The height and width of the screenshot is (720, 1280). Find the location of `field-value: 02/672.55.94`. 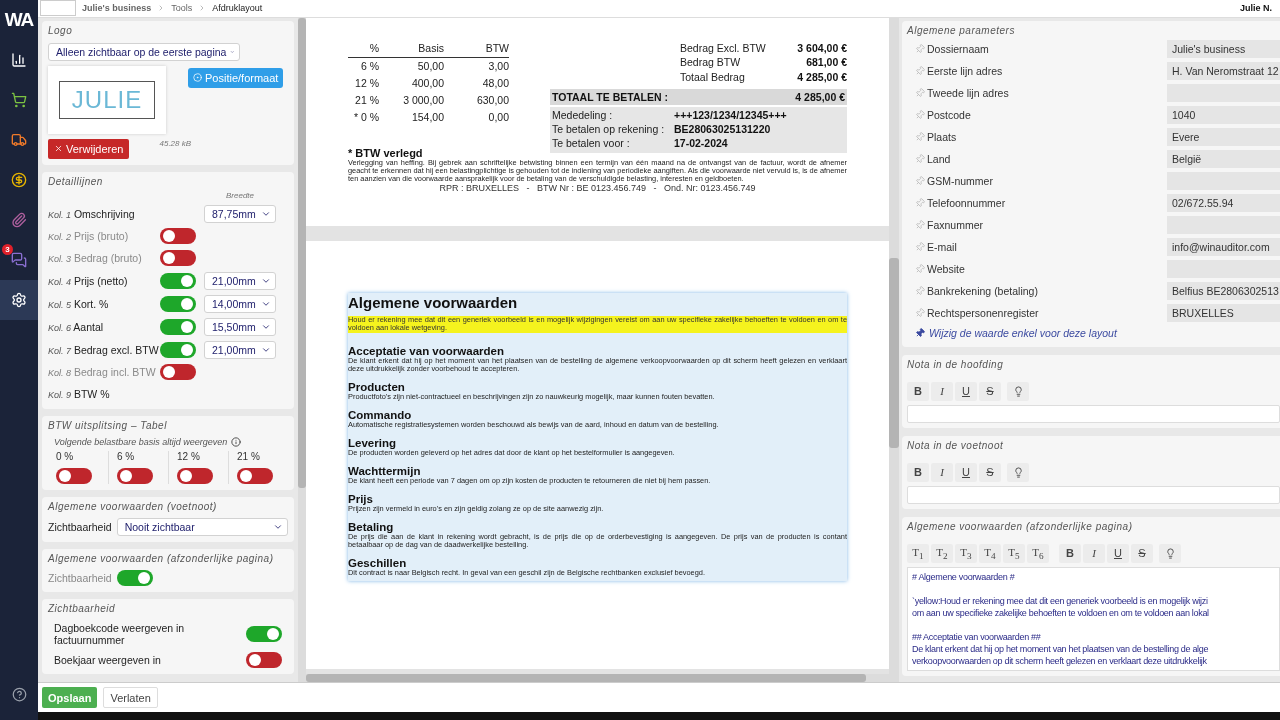

field-value: 02/672.55.94 is located at coordinates (1223, 202).